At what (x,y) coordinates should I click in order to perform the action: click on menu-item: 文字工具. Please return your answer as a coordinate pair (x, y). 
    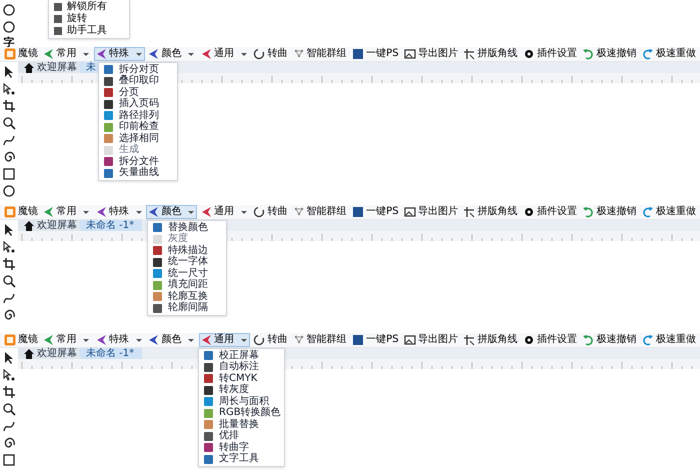
    Looking at the image, I should click on (241, 459).